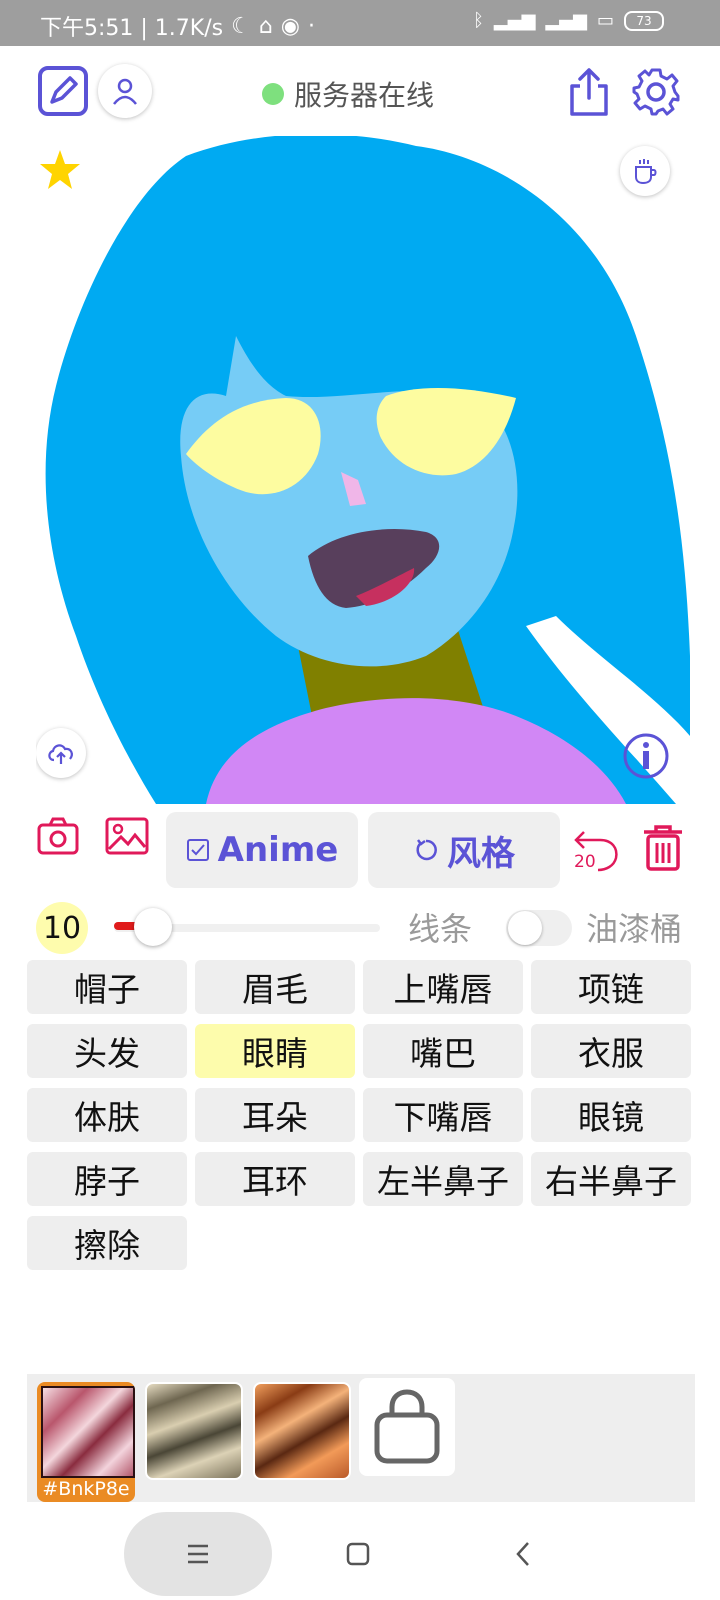 The height and width of the screenshot is (1600, 720). I want to click on style-button: 风格, so click(464, 850).